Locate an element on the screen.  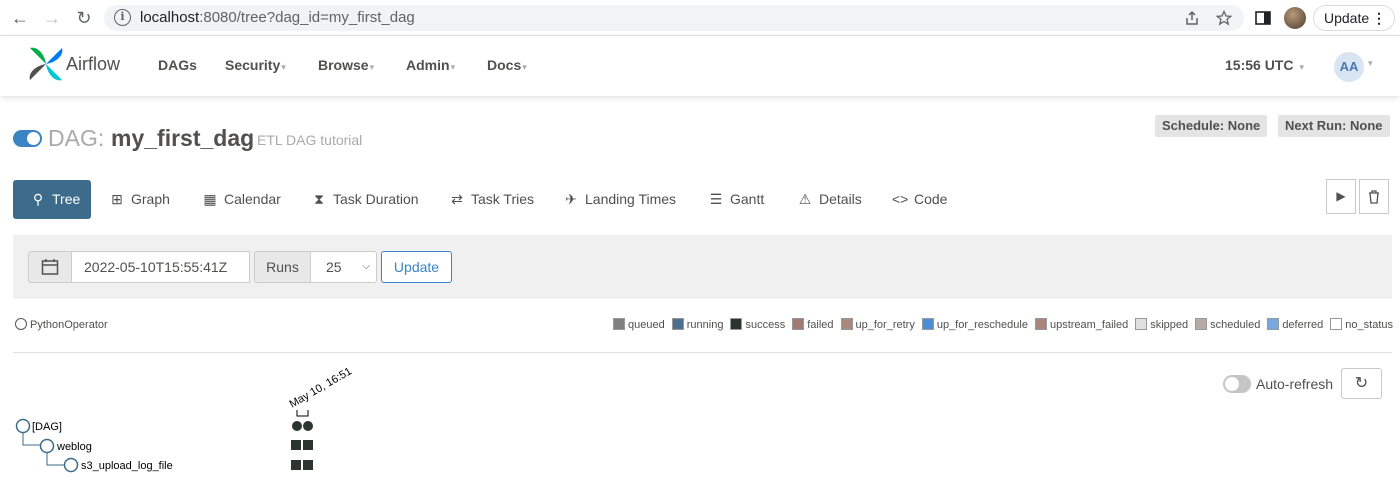
tab-gantt-label: Gantt is located at coordinates (747, 199).